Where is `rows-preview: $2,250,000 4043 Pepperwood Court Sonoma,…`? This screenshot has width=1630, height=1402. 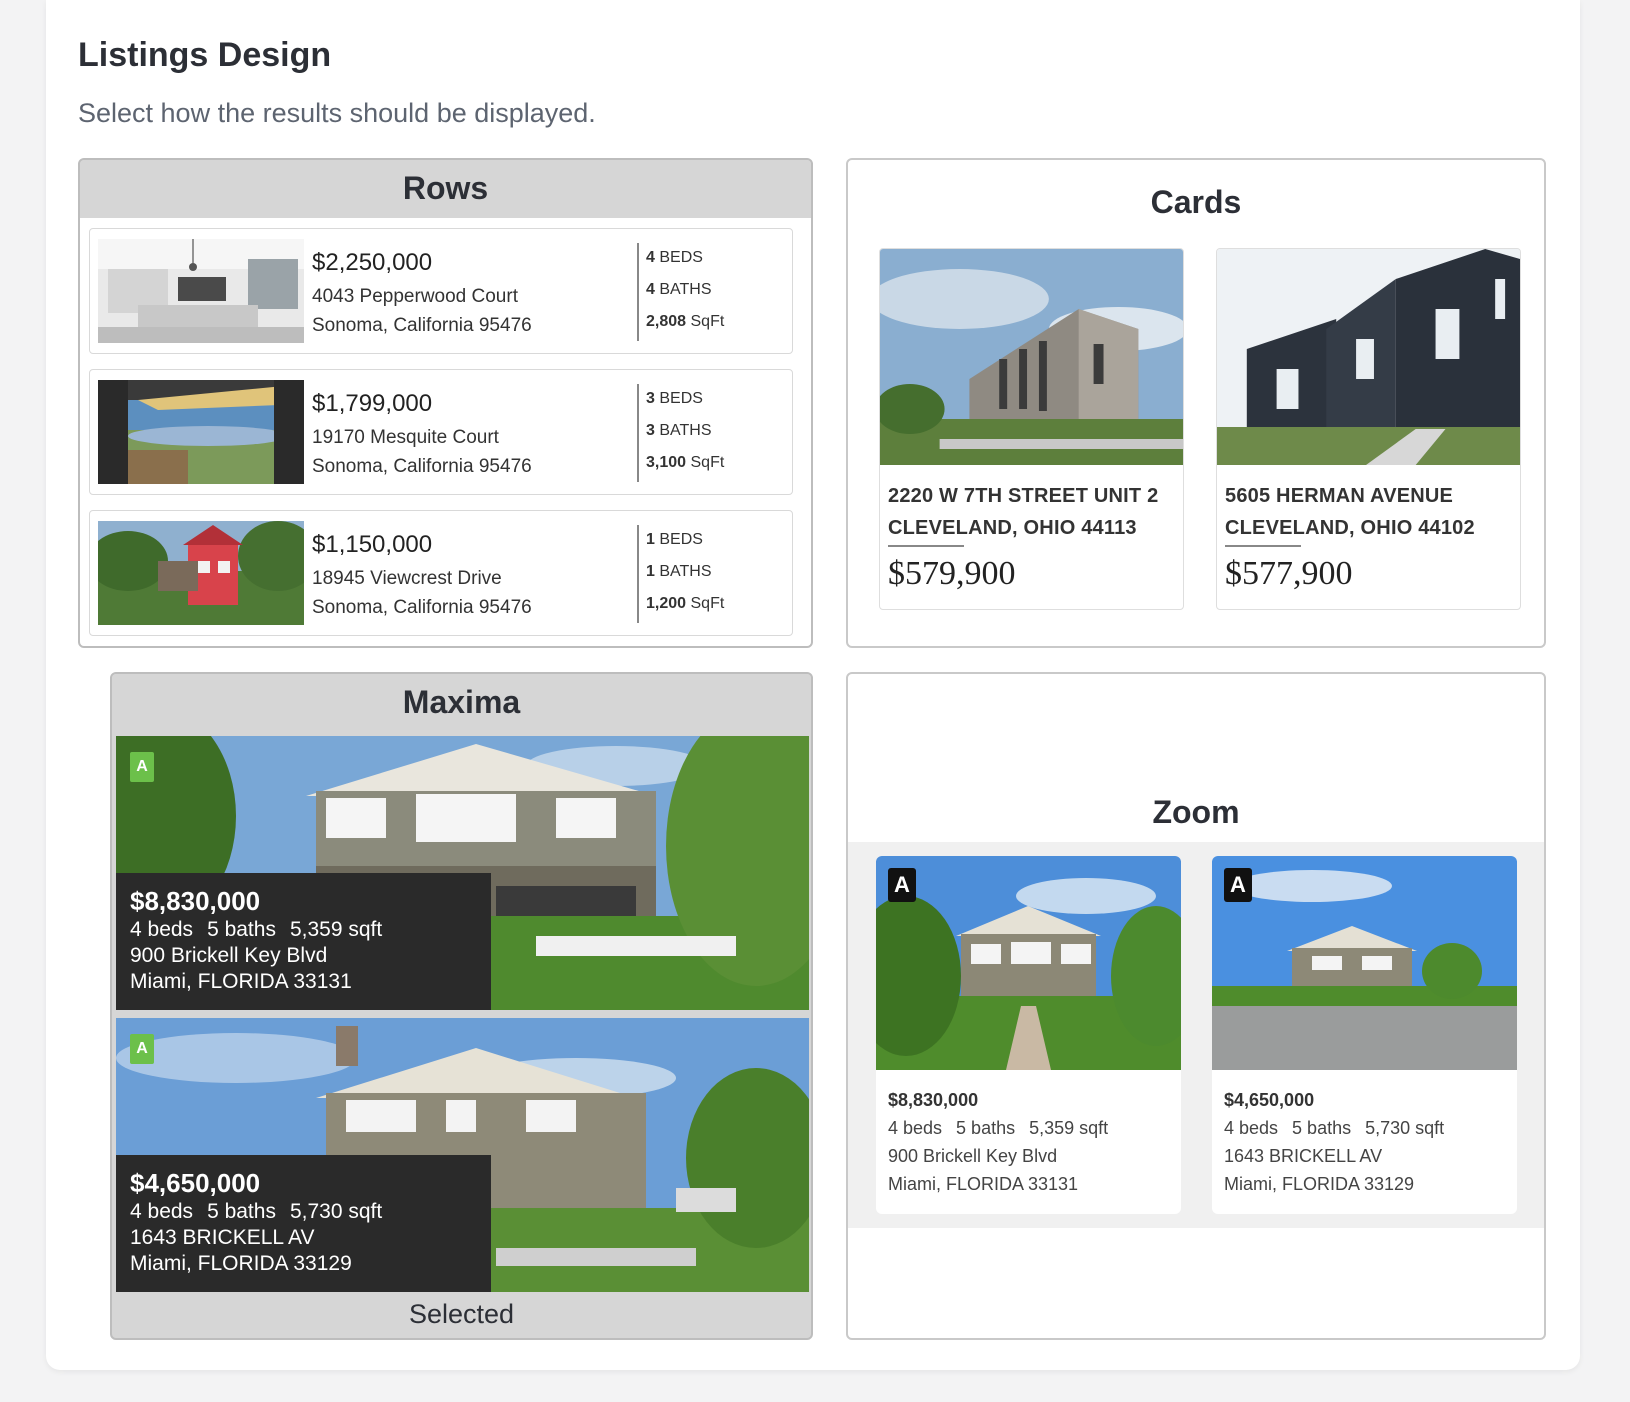 rows-preview: $2,250,000 4043 Pepperwood Court Sonoma,… is located at coordinates (445, 432).